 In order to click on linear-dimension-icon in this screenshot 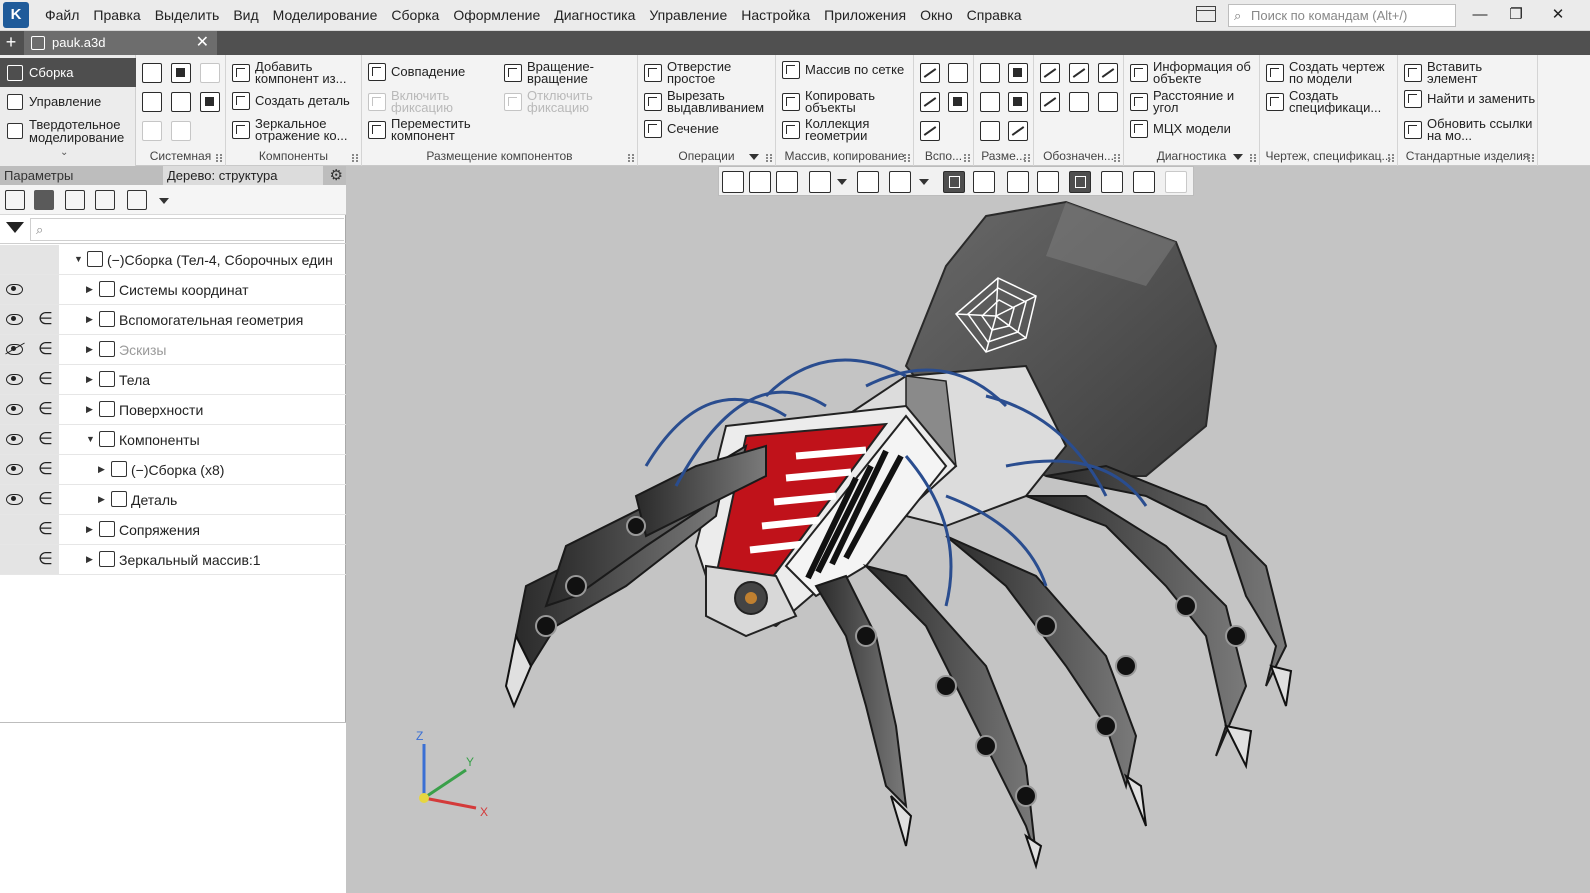, I will do `click(990, 73)`.